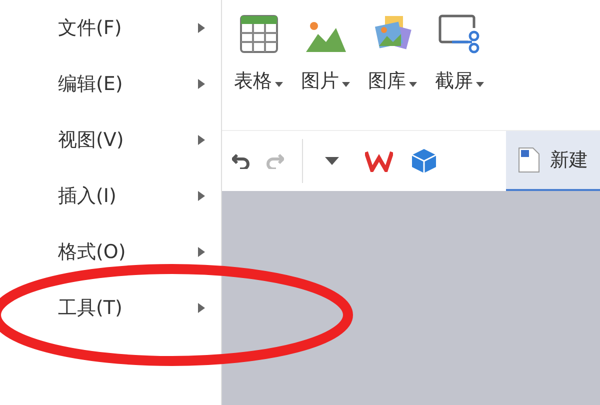 This screenshot has height=405, width=600. Describe the element at coordinates (529, 160) in the screenshot. I see `document-icon` at that location.